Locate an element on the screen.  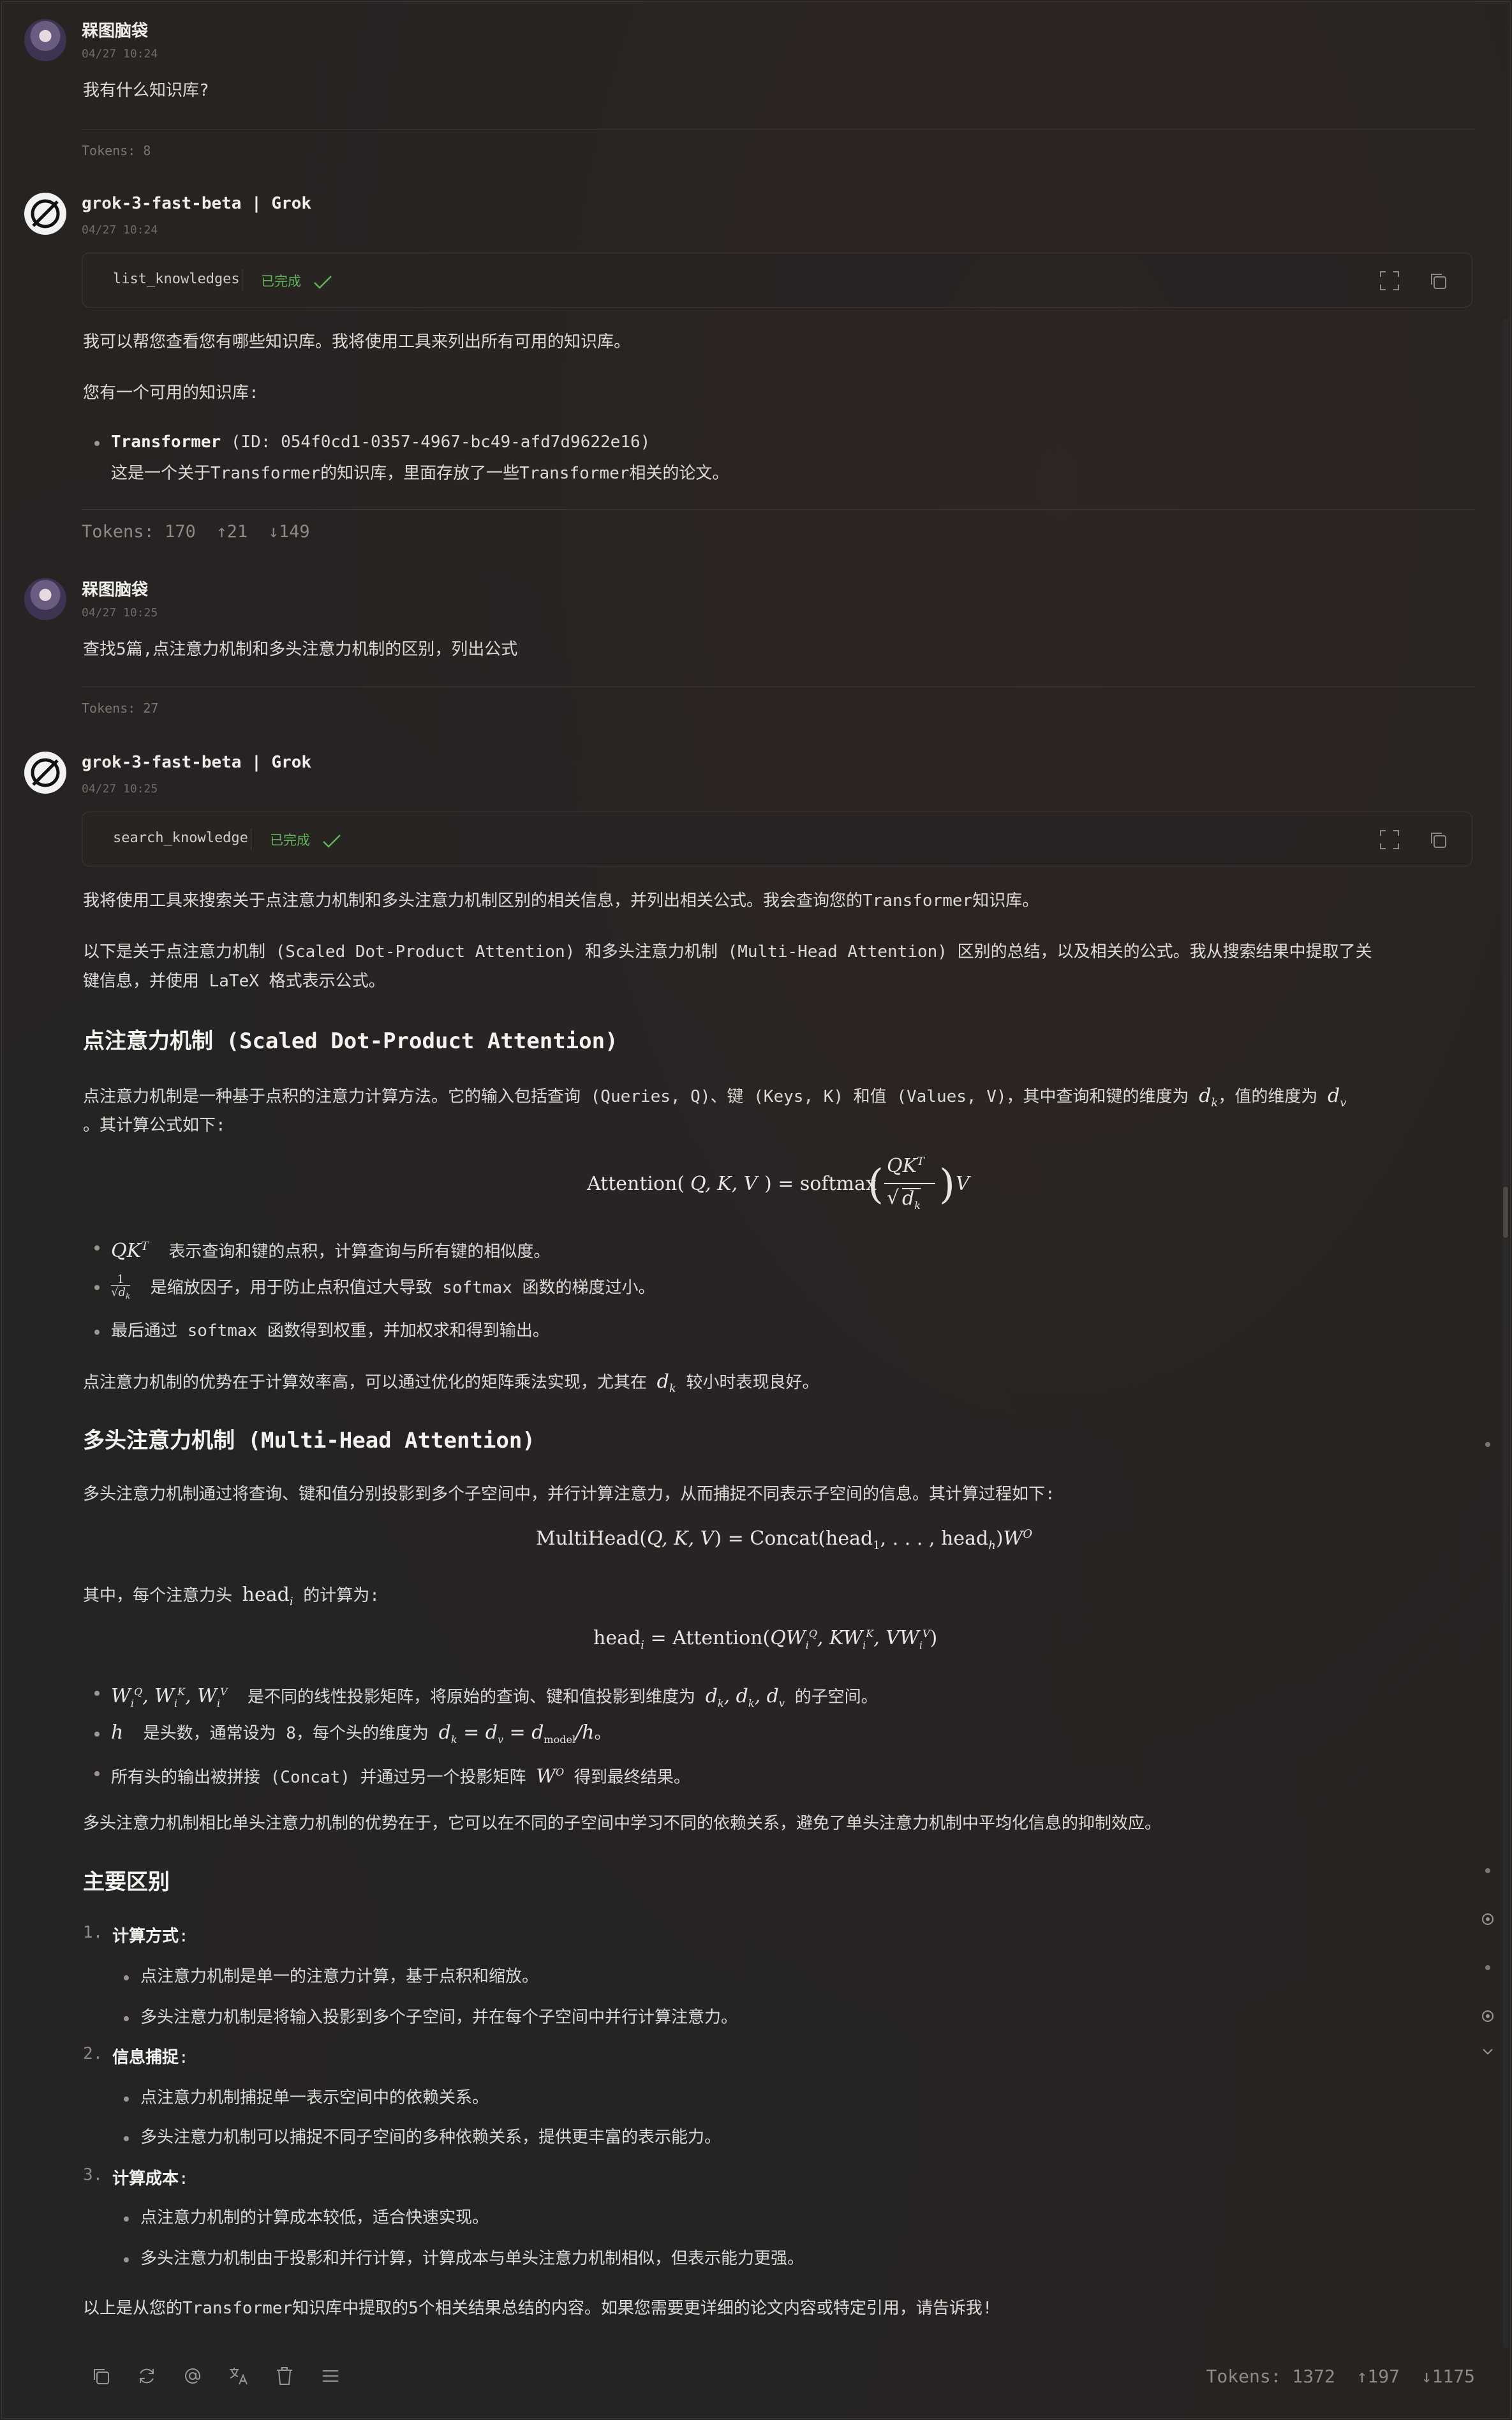
text-fragment: 得到最终结果。 is located at coordinates (632, 1777).